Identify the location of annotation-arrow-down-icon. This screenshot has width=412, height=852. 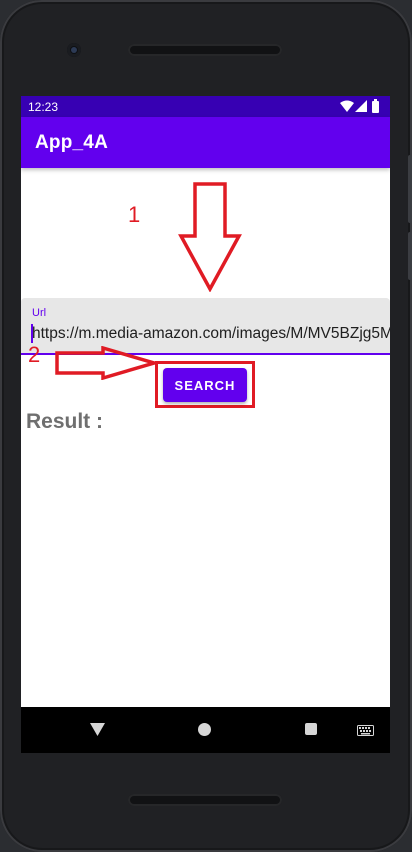
(210, 237).